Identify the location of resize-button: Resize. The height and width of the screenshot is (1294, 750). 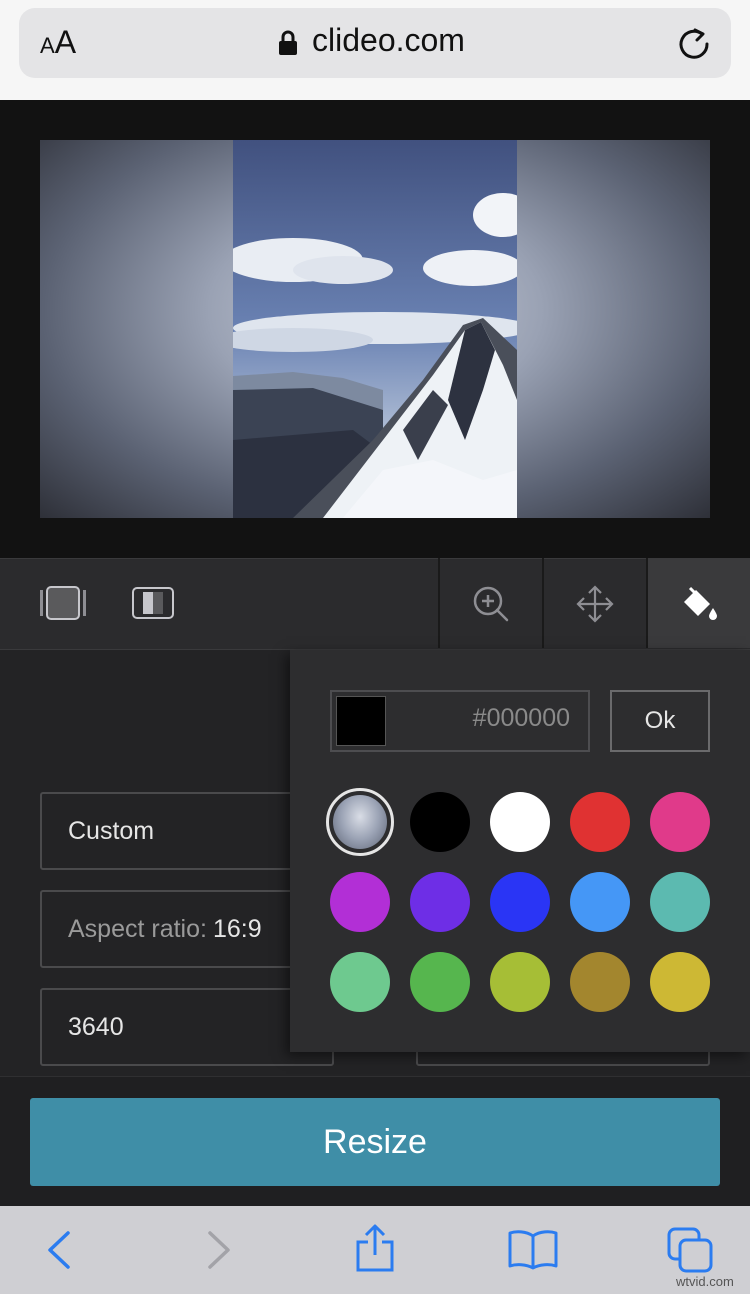
(375, 1142).